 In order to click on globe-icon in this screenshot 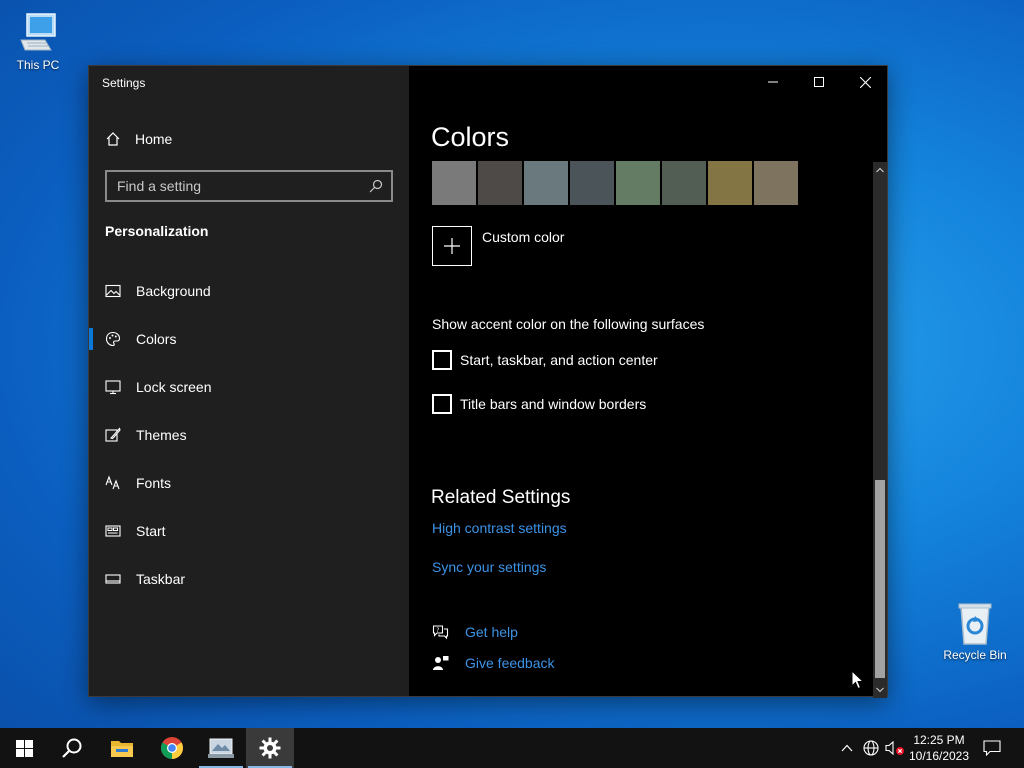, I will do `click(871, 748)`.